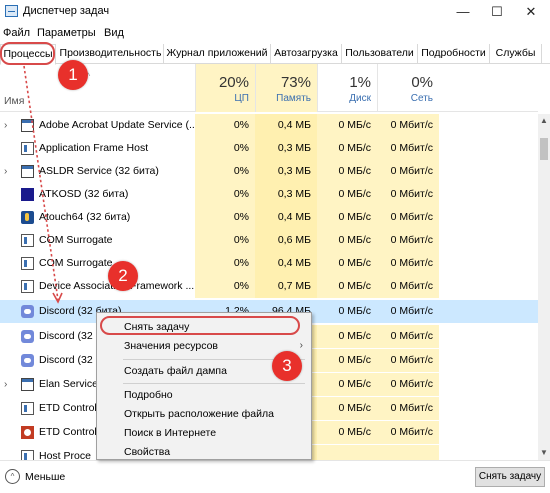 Image resolution: width=550 pixels, height=493 pixels. I want to click on end-task-button: Снять задачу, so click(510, 477).